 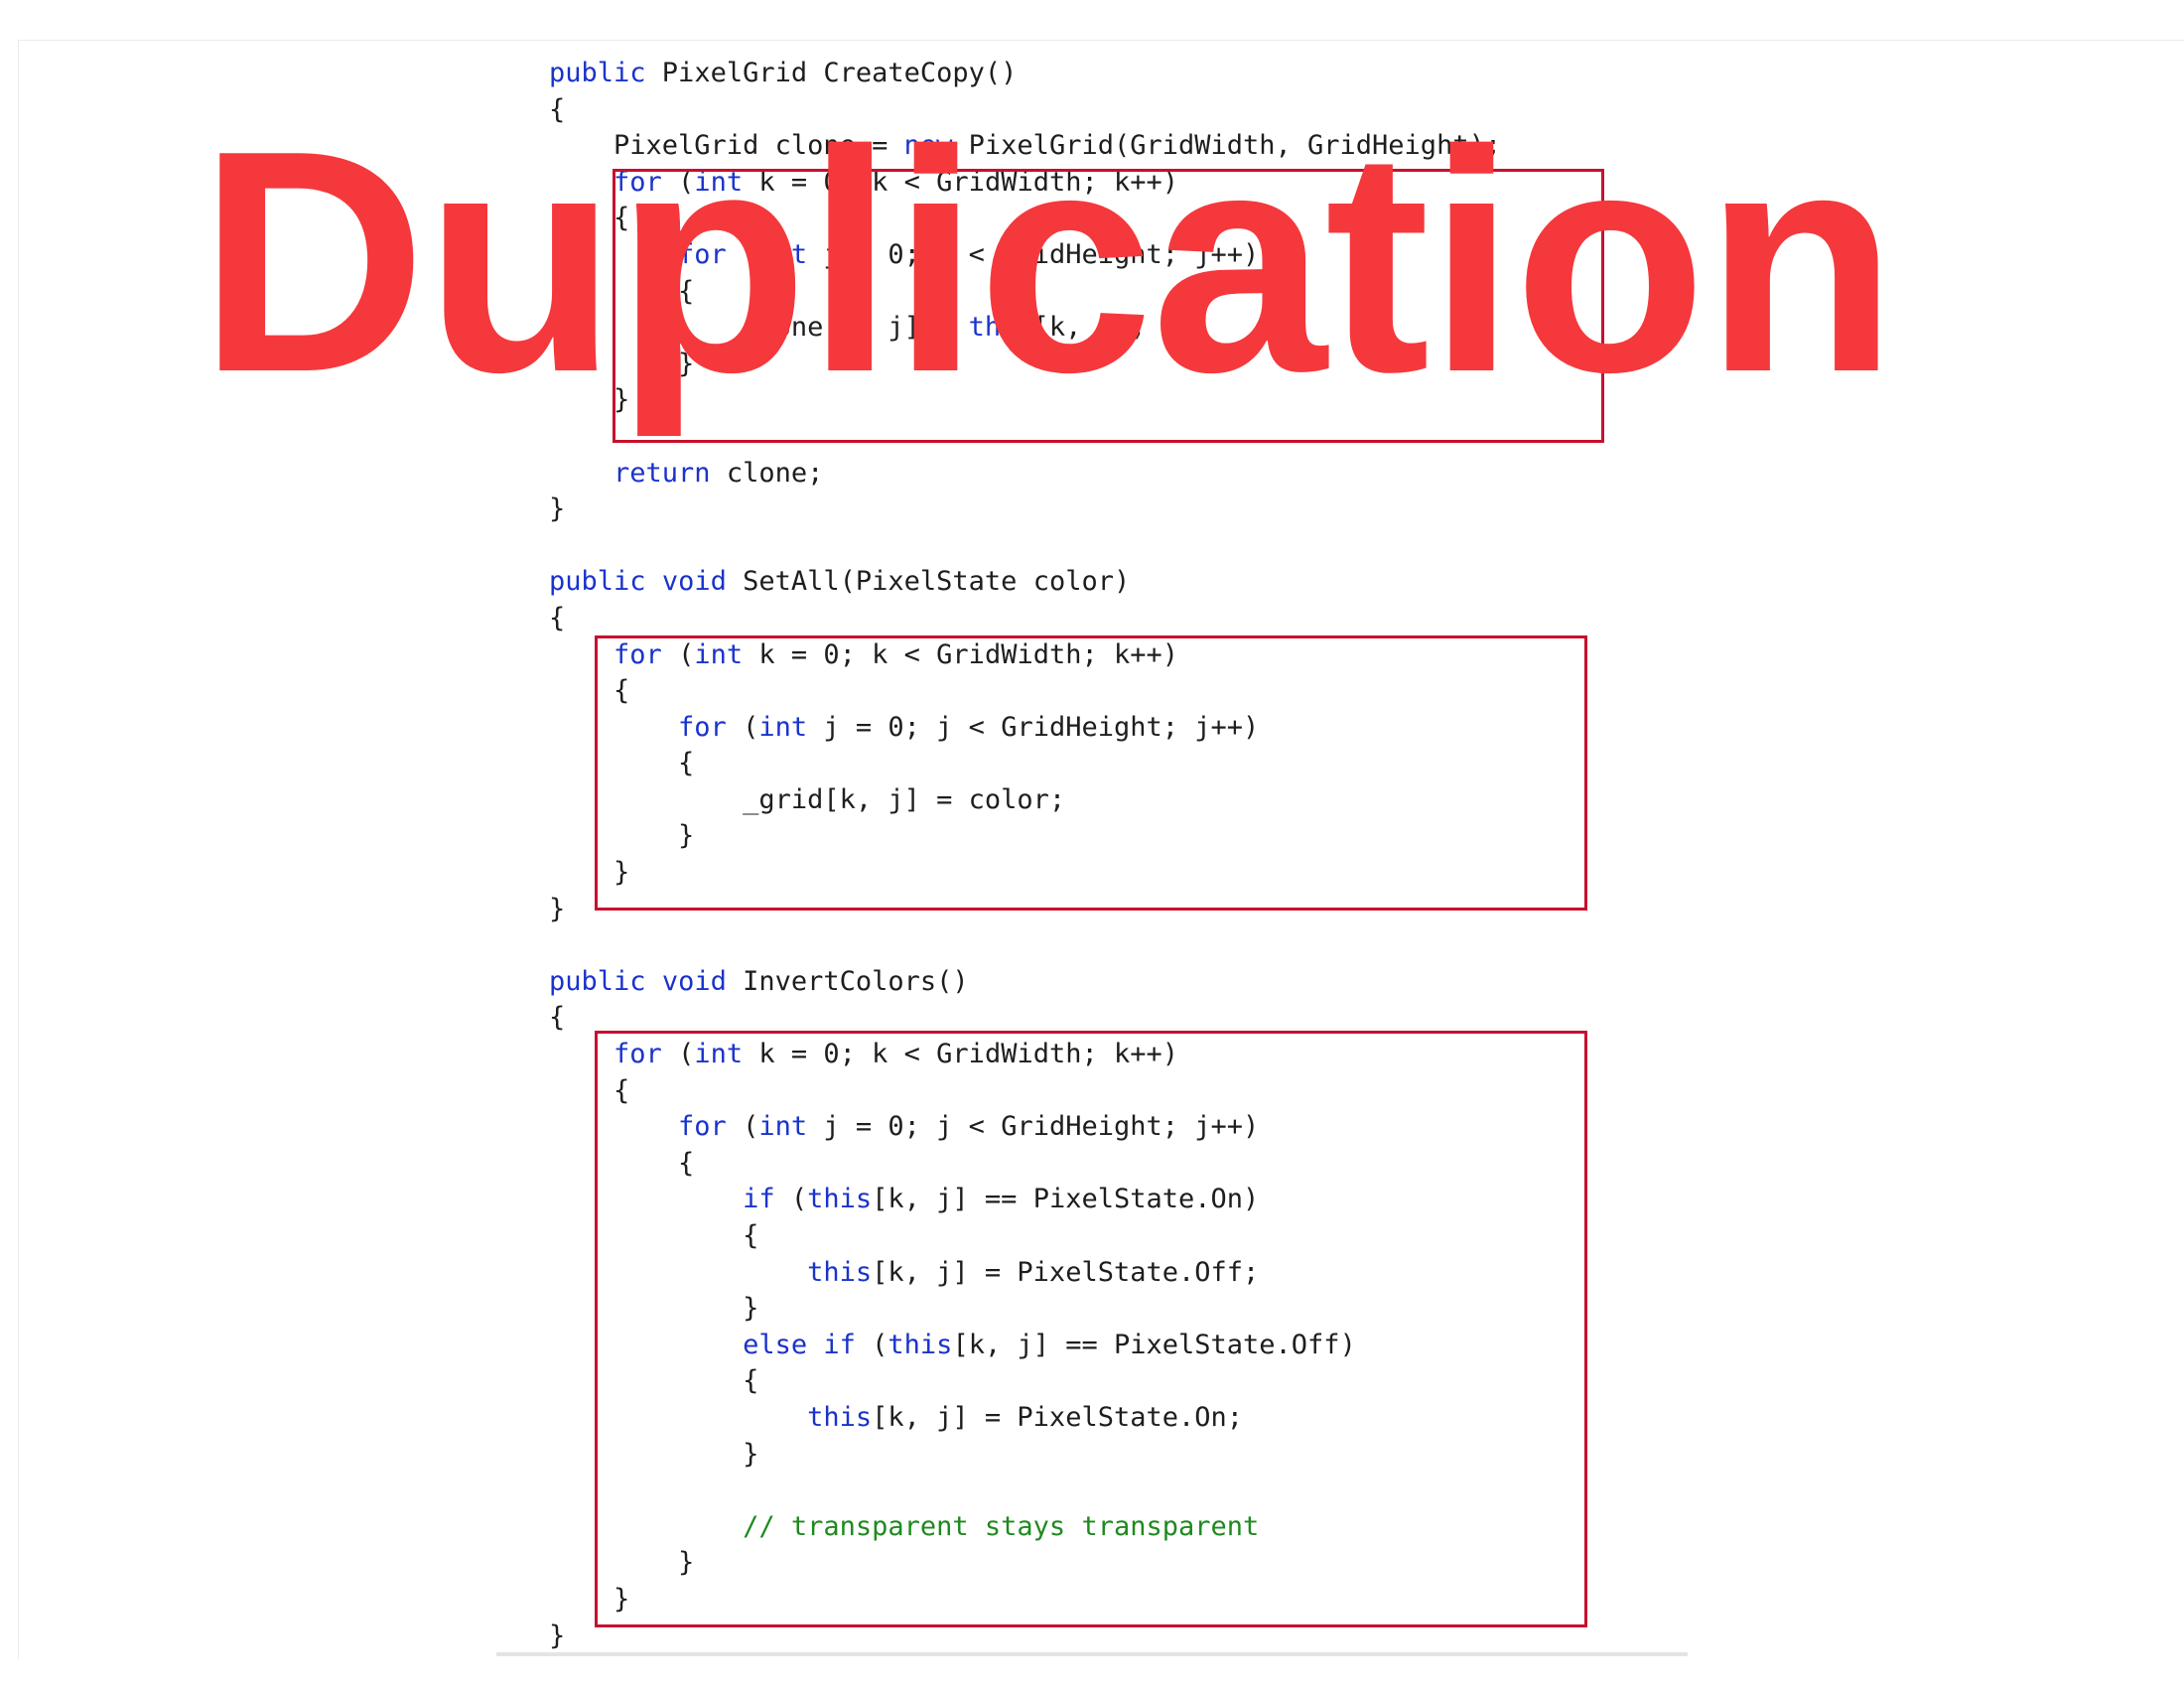 I want to click on code-line: public void InvertColors(), so click(x=1025, y=982).